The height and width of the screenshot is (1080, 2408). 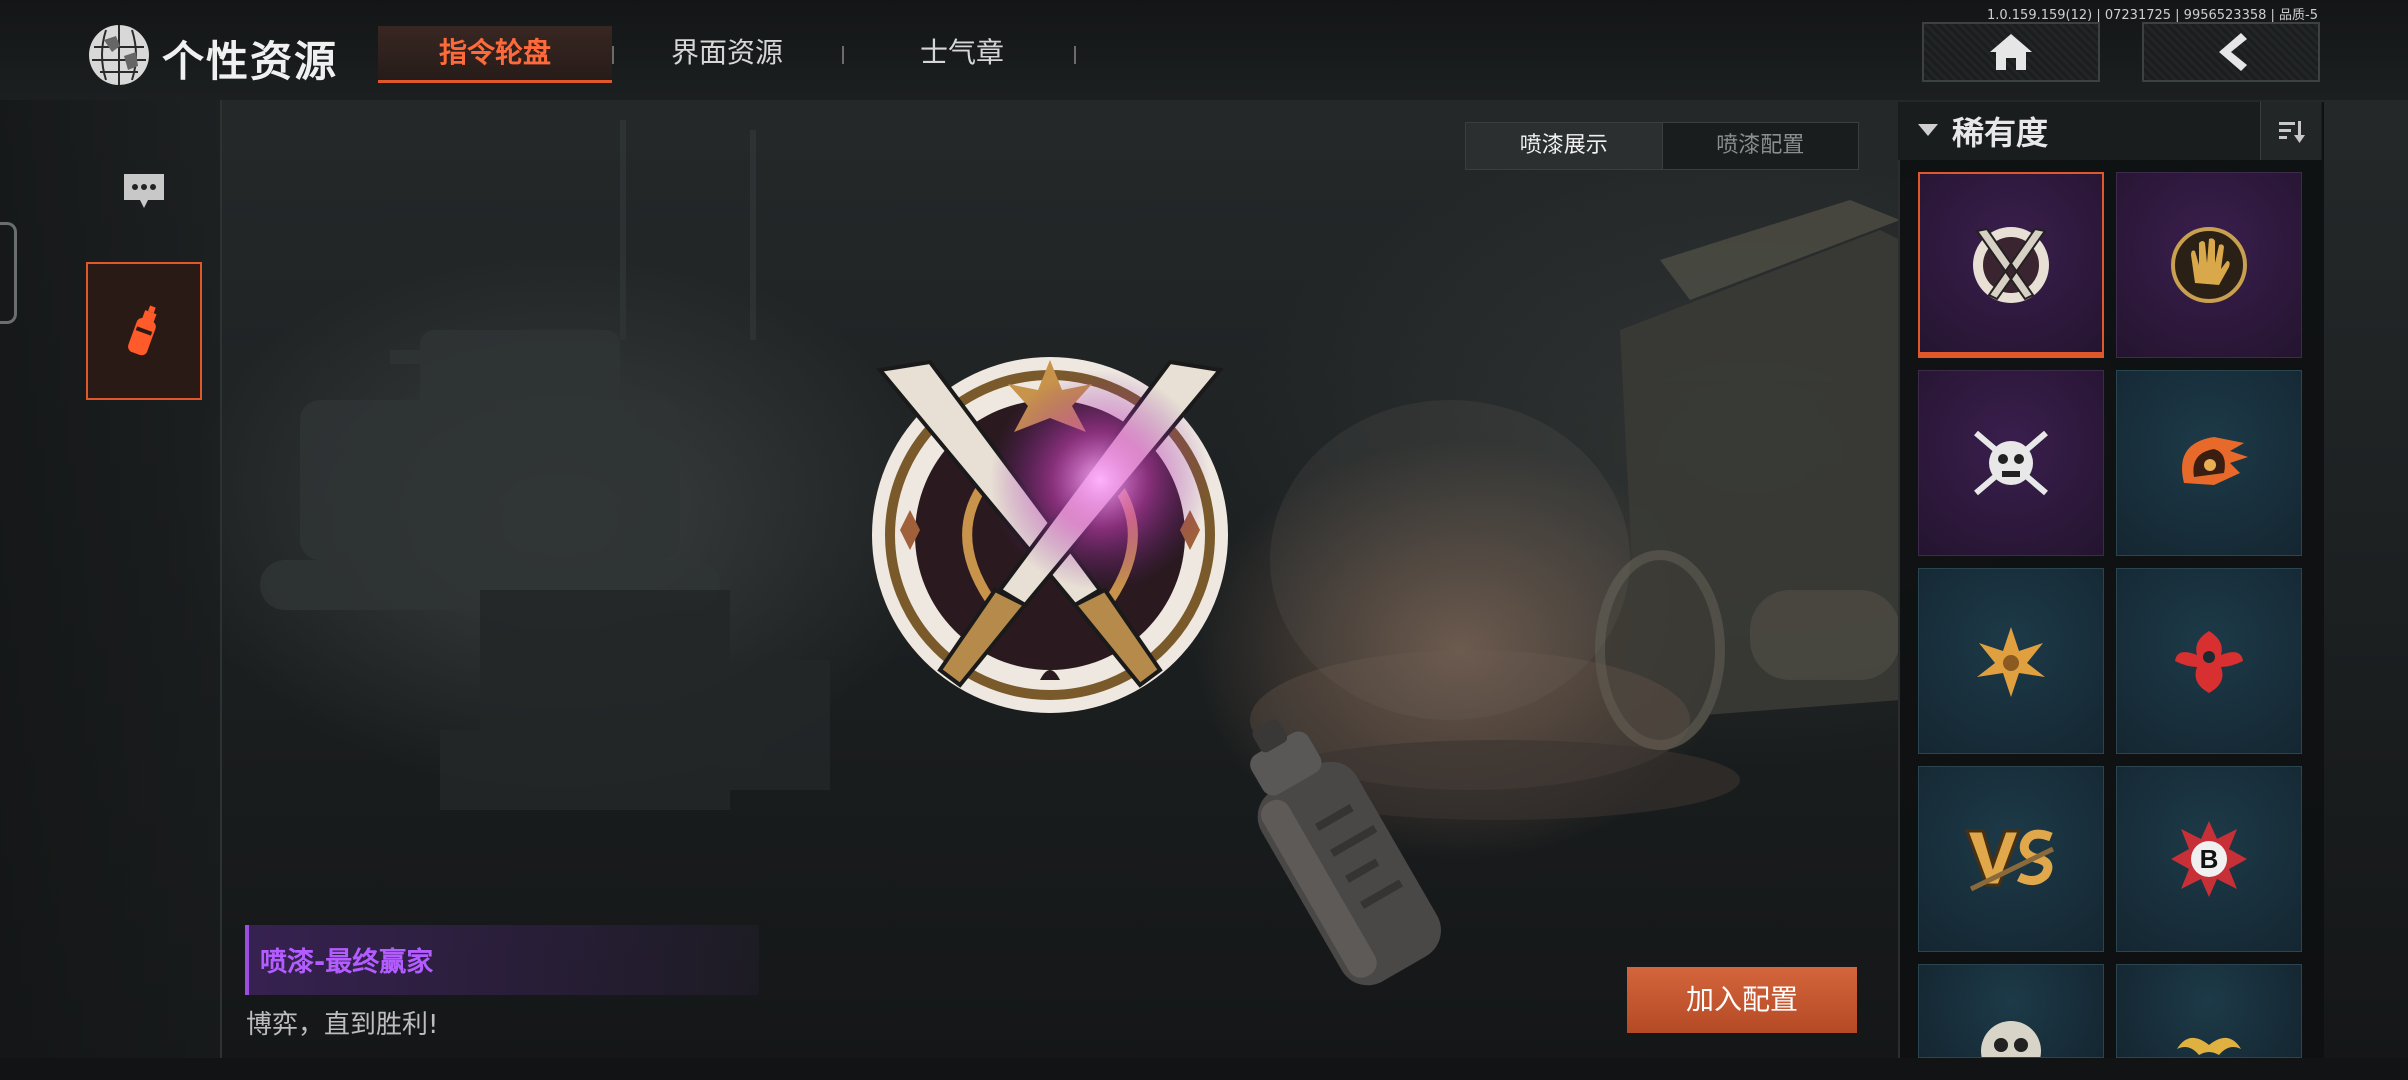 I want to click on flaming-helmet-emblem-icon, so click(x=2215, y=461).